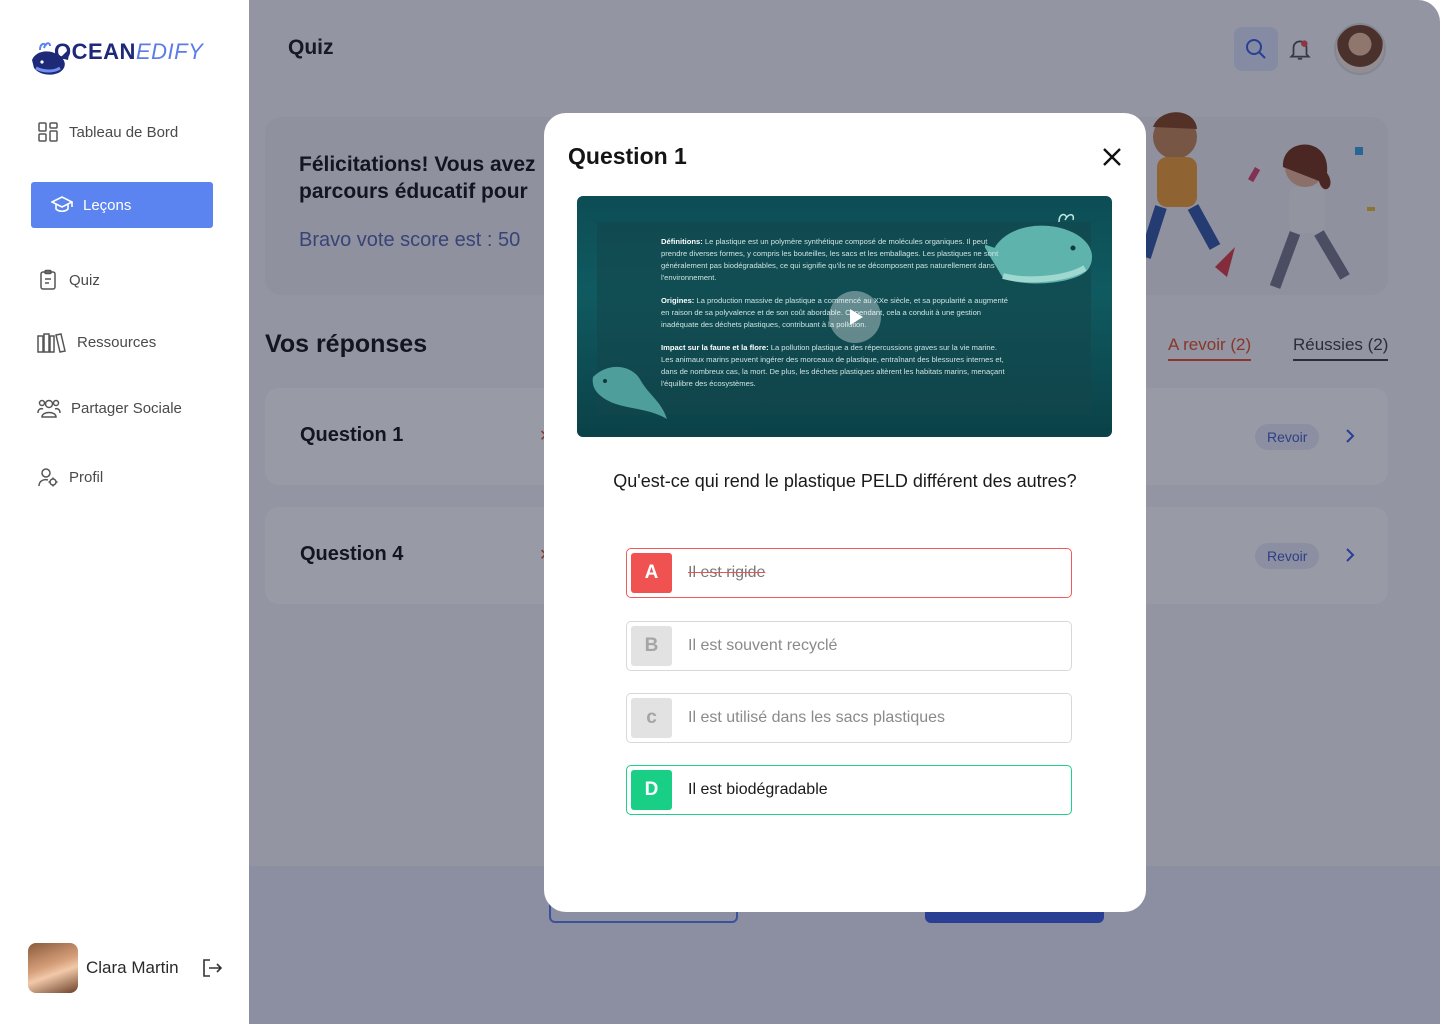 The image size is (1440, 1024). Describe the element at coordinates (763, 645) in the screenshot. I see `option-text: Il est souvent recyclé` at that location.